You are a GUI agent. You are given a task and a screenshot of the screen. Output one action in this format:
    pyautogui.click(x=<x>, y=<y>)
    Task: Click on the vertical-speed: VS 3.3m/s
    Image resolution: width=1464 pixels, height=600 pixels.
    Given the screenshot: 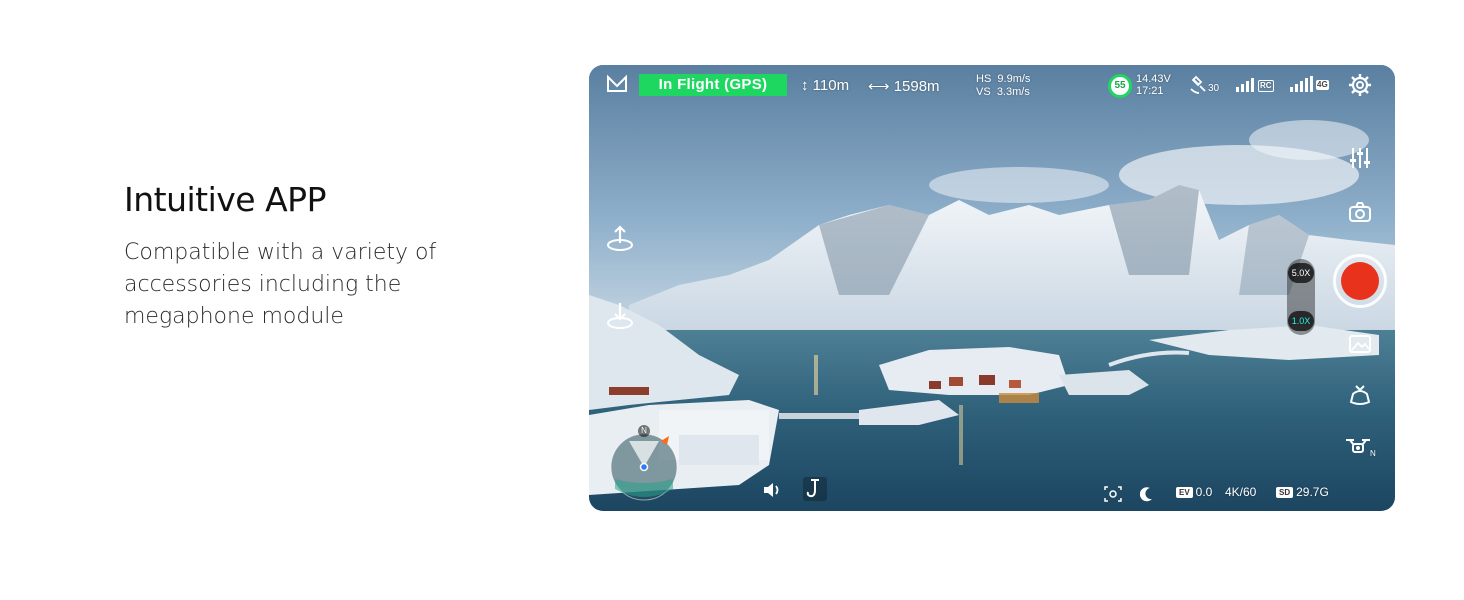 What is the action you would take?
    pyautogui.click(x=1003, y=92)
    